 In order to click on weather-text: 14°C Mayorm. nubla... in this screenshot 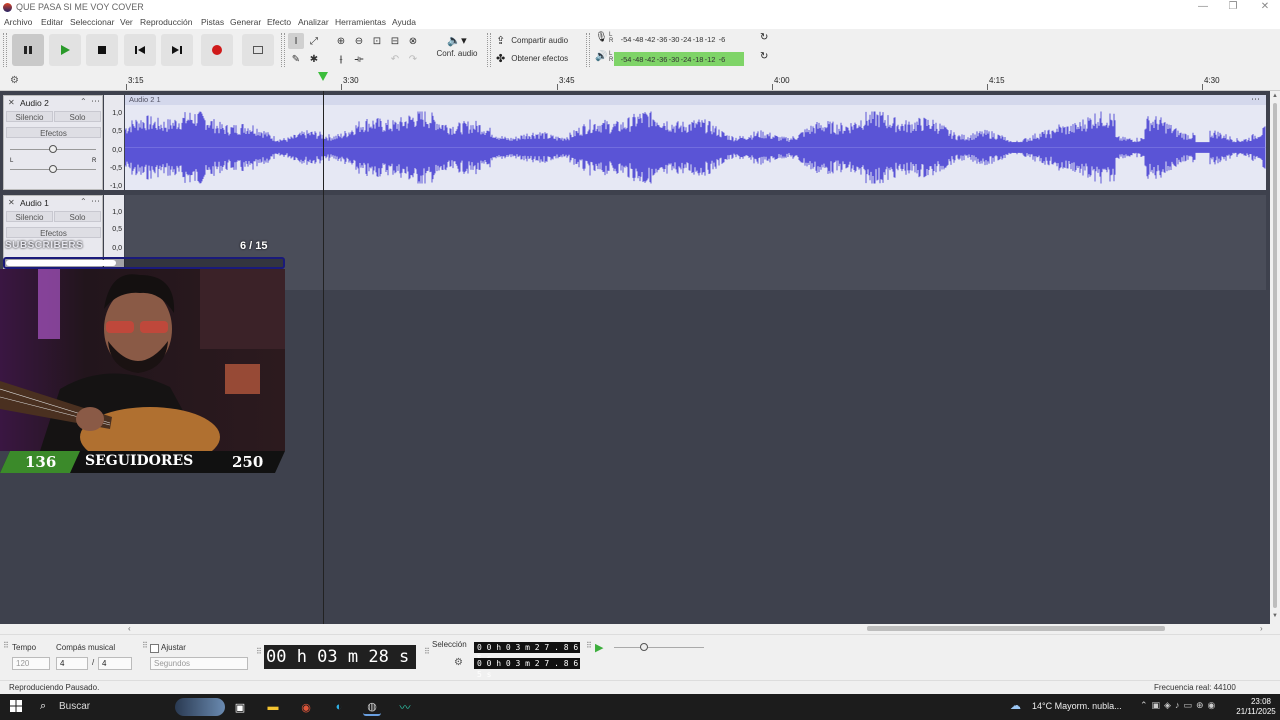, I will do `click(1077, 706)`.